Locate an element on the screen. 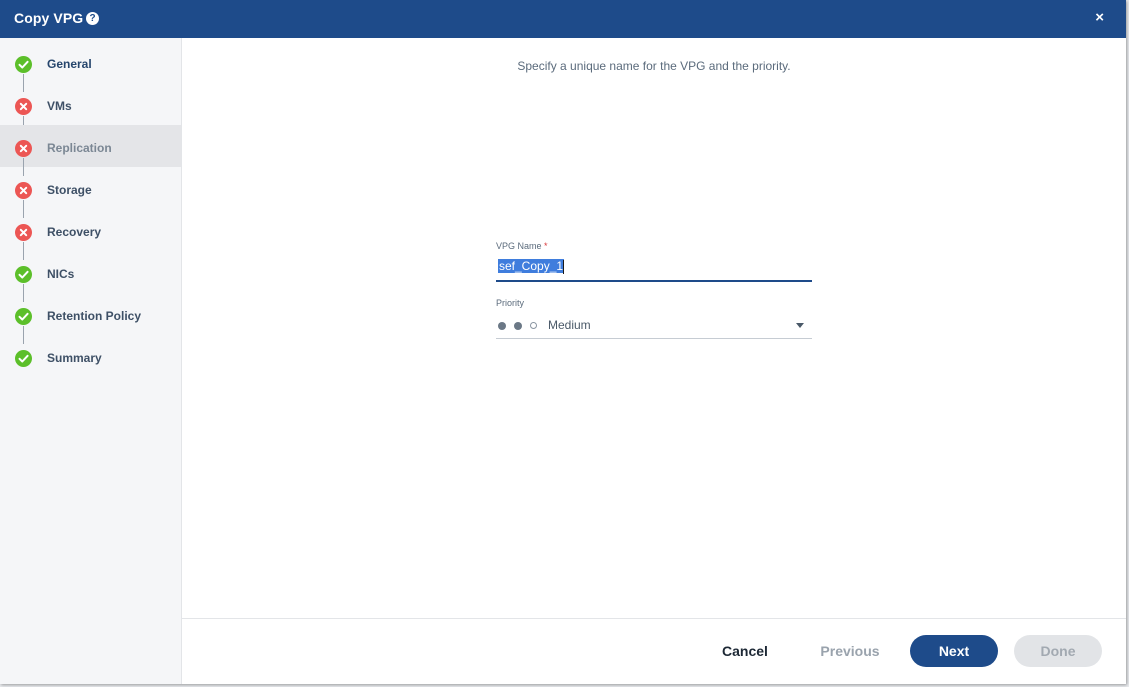  priority-value: Medium is located at coordinates (569, 325).